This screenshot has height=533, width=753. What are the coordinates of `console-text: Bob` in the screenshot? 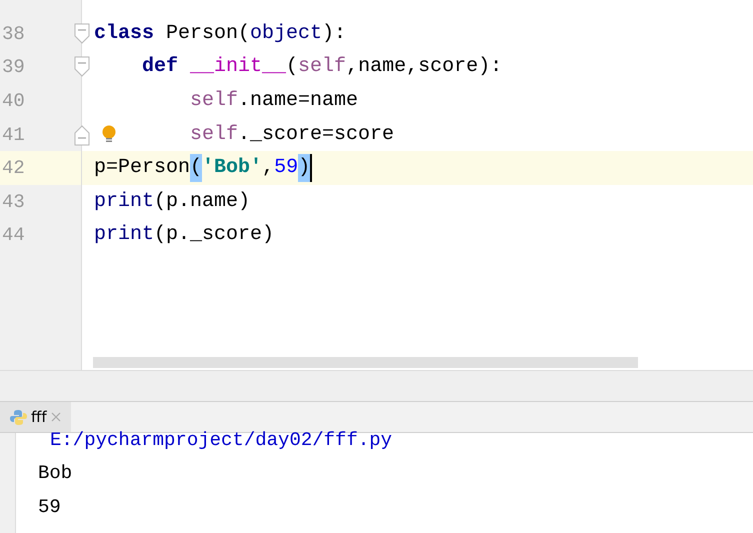 It's located at (56, 473).